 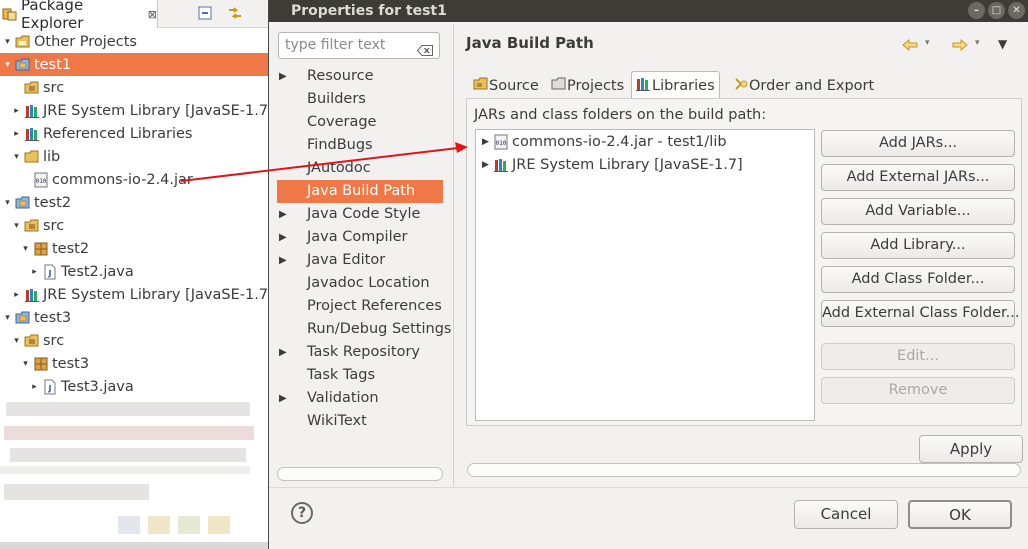 I want to click on nav-item: Builders, so click(x=360, y=99).